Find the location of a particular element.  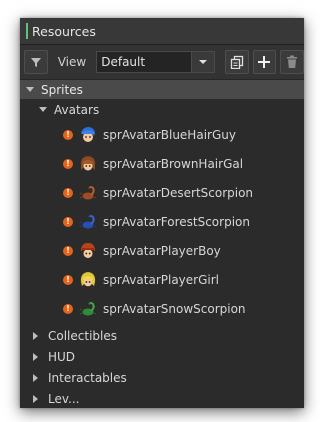

add-resource-button is located at coordinates (264, 62).